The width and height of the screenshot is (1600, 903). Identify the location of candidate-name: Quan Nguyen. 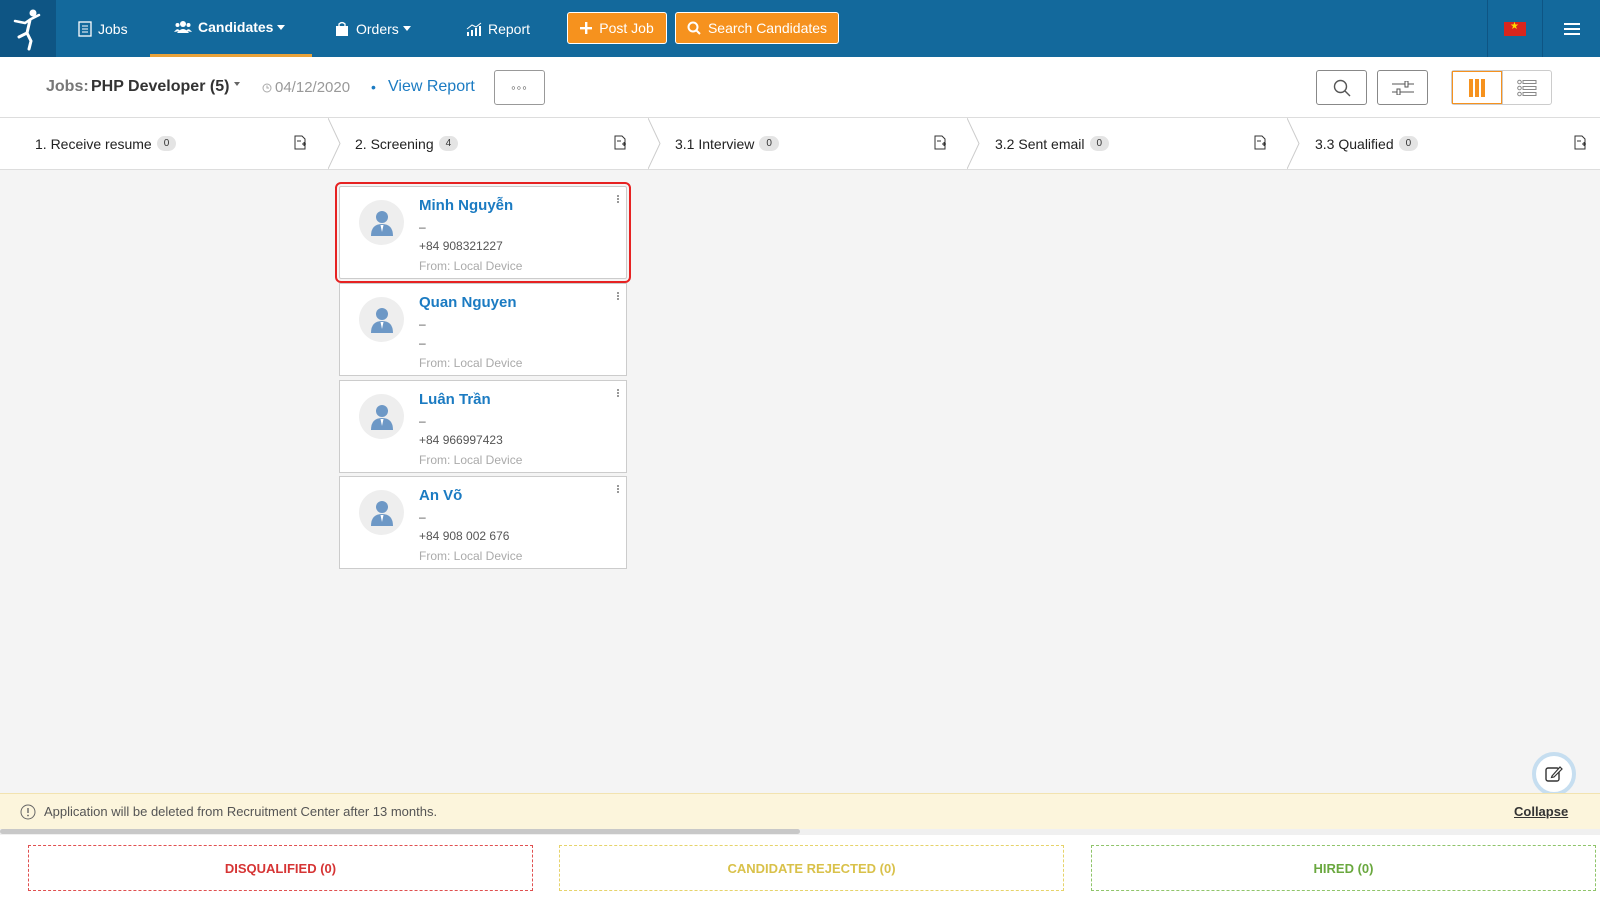
(468, 302).